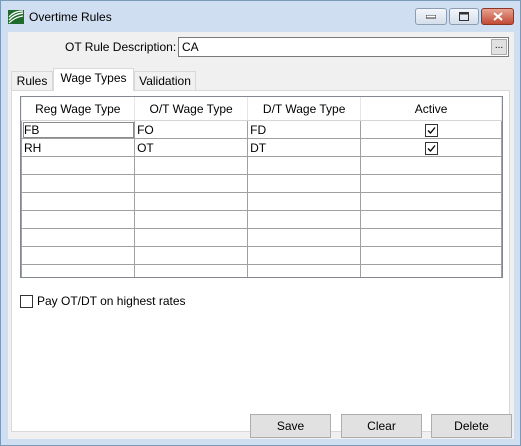 This screenshot has width=521, height=446. Describe the element at coordinates (78, 129) in the screenshot. I see `reg-wage-type-cell: FB` at that location.